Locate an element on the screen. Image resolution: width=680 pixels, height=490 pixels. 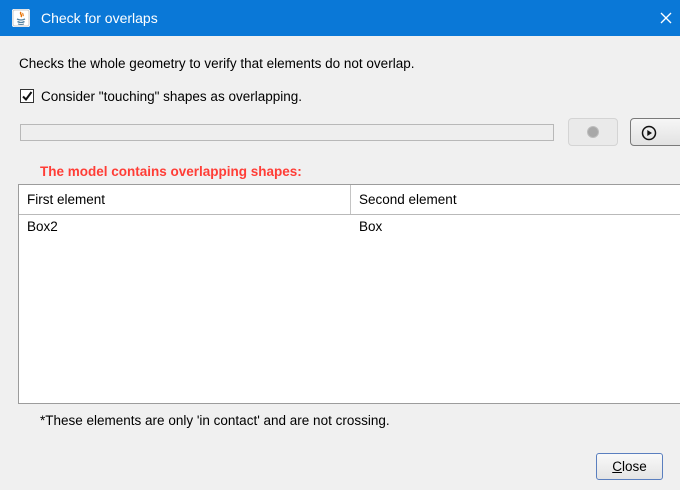
progress-bar is located at coordinates (287, 132).